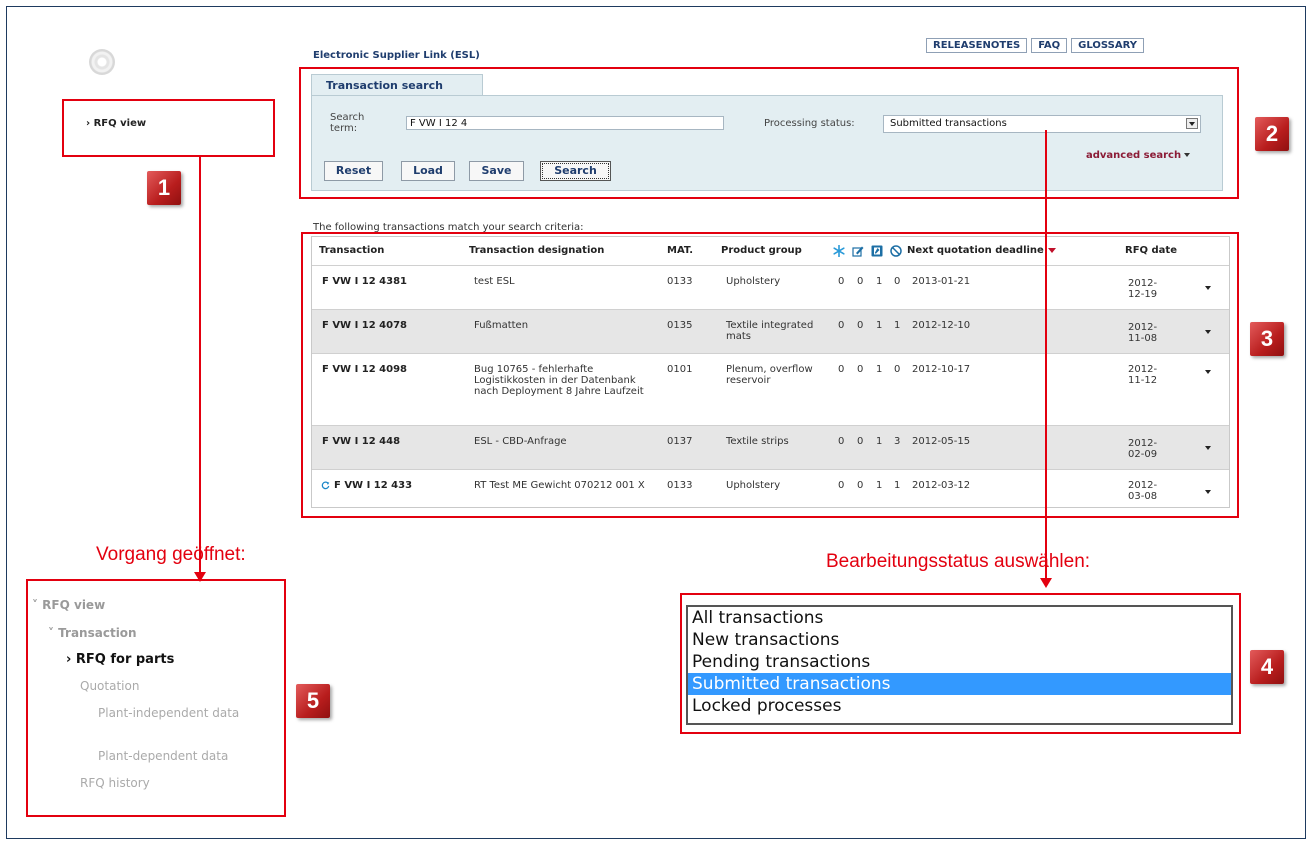  I want to click on row-rfq-date: 2012-11-08, so click(1143, 333).